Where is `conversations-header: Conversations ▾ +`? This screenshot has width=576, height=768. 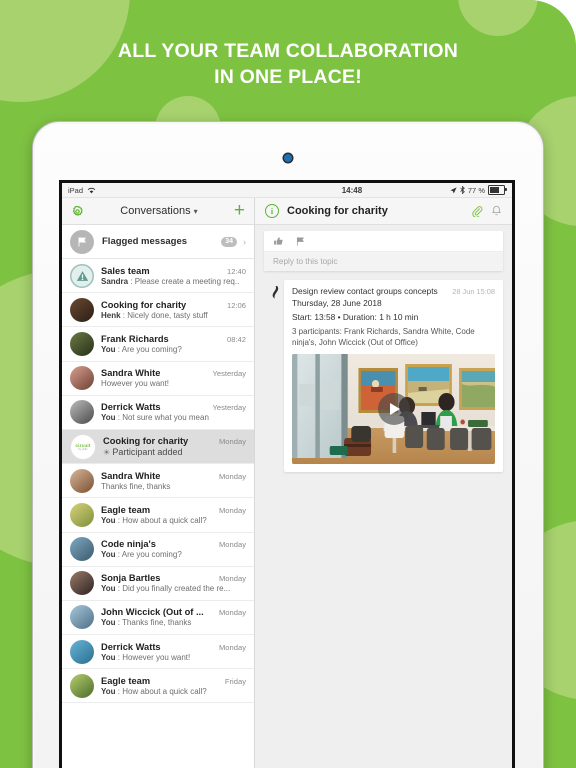
conversations-header: Conversations ▾ + is located at coordinates (158, 211).